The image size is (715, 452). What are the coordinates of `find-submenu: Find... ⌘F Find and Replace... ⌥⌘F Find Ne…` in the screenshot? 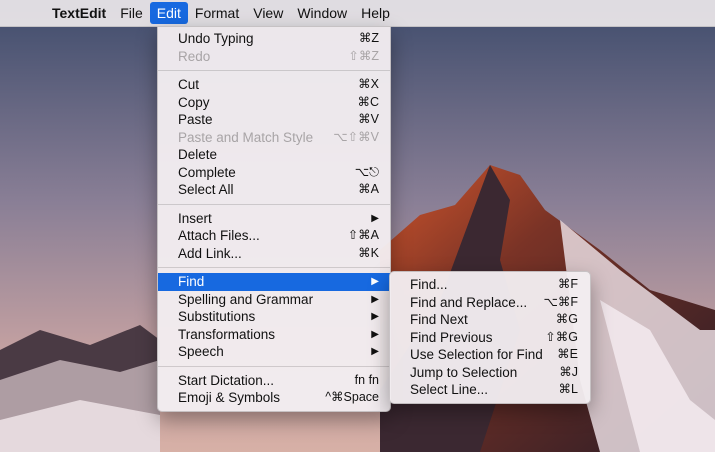 It's located at (490, 337).